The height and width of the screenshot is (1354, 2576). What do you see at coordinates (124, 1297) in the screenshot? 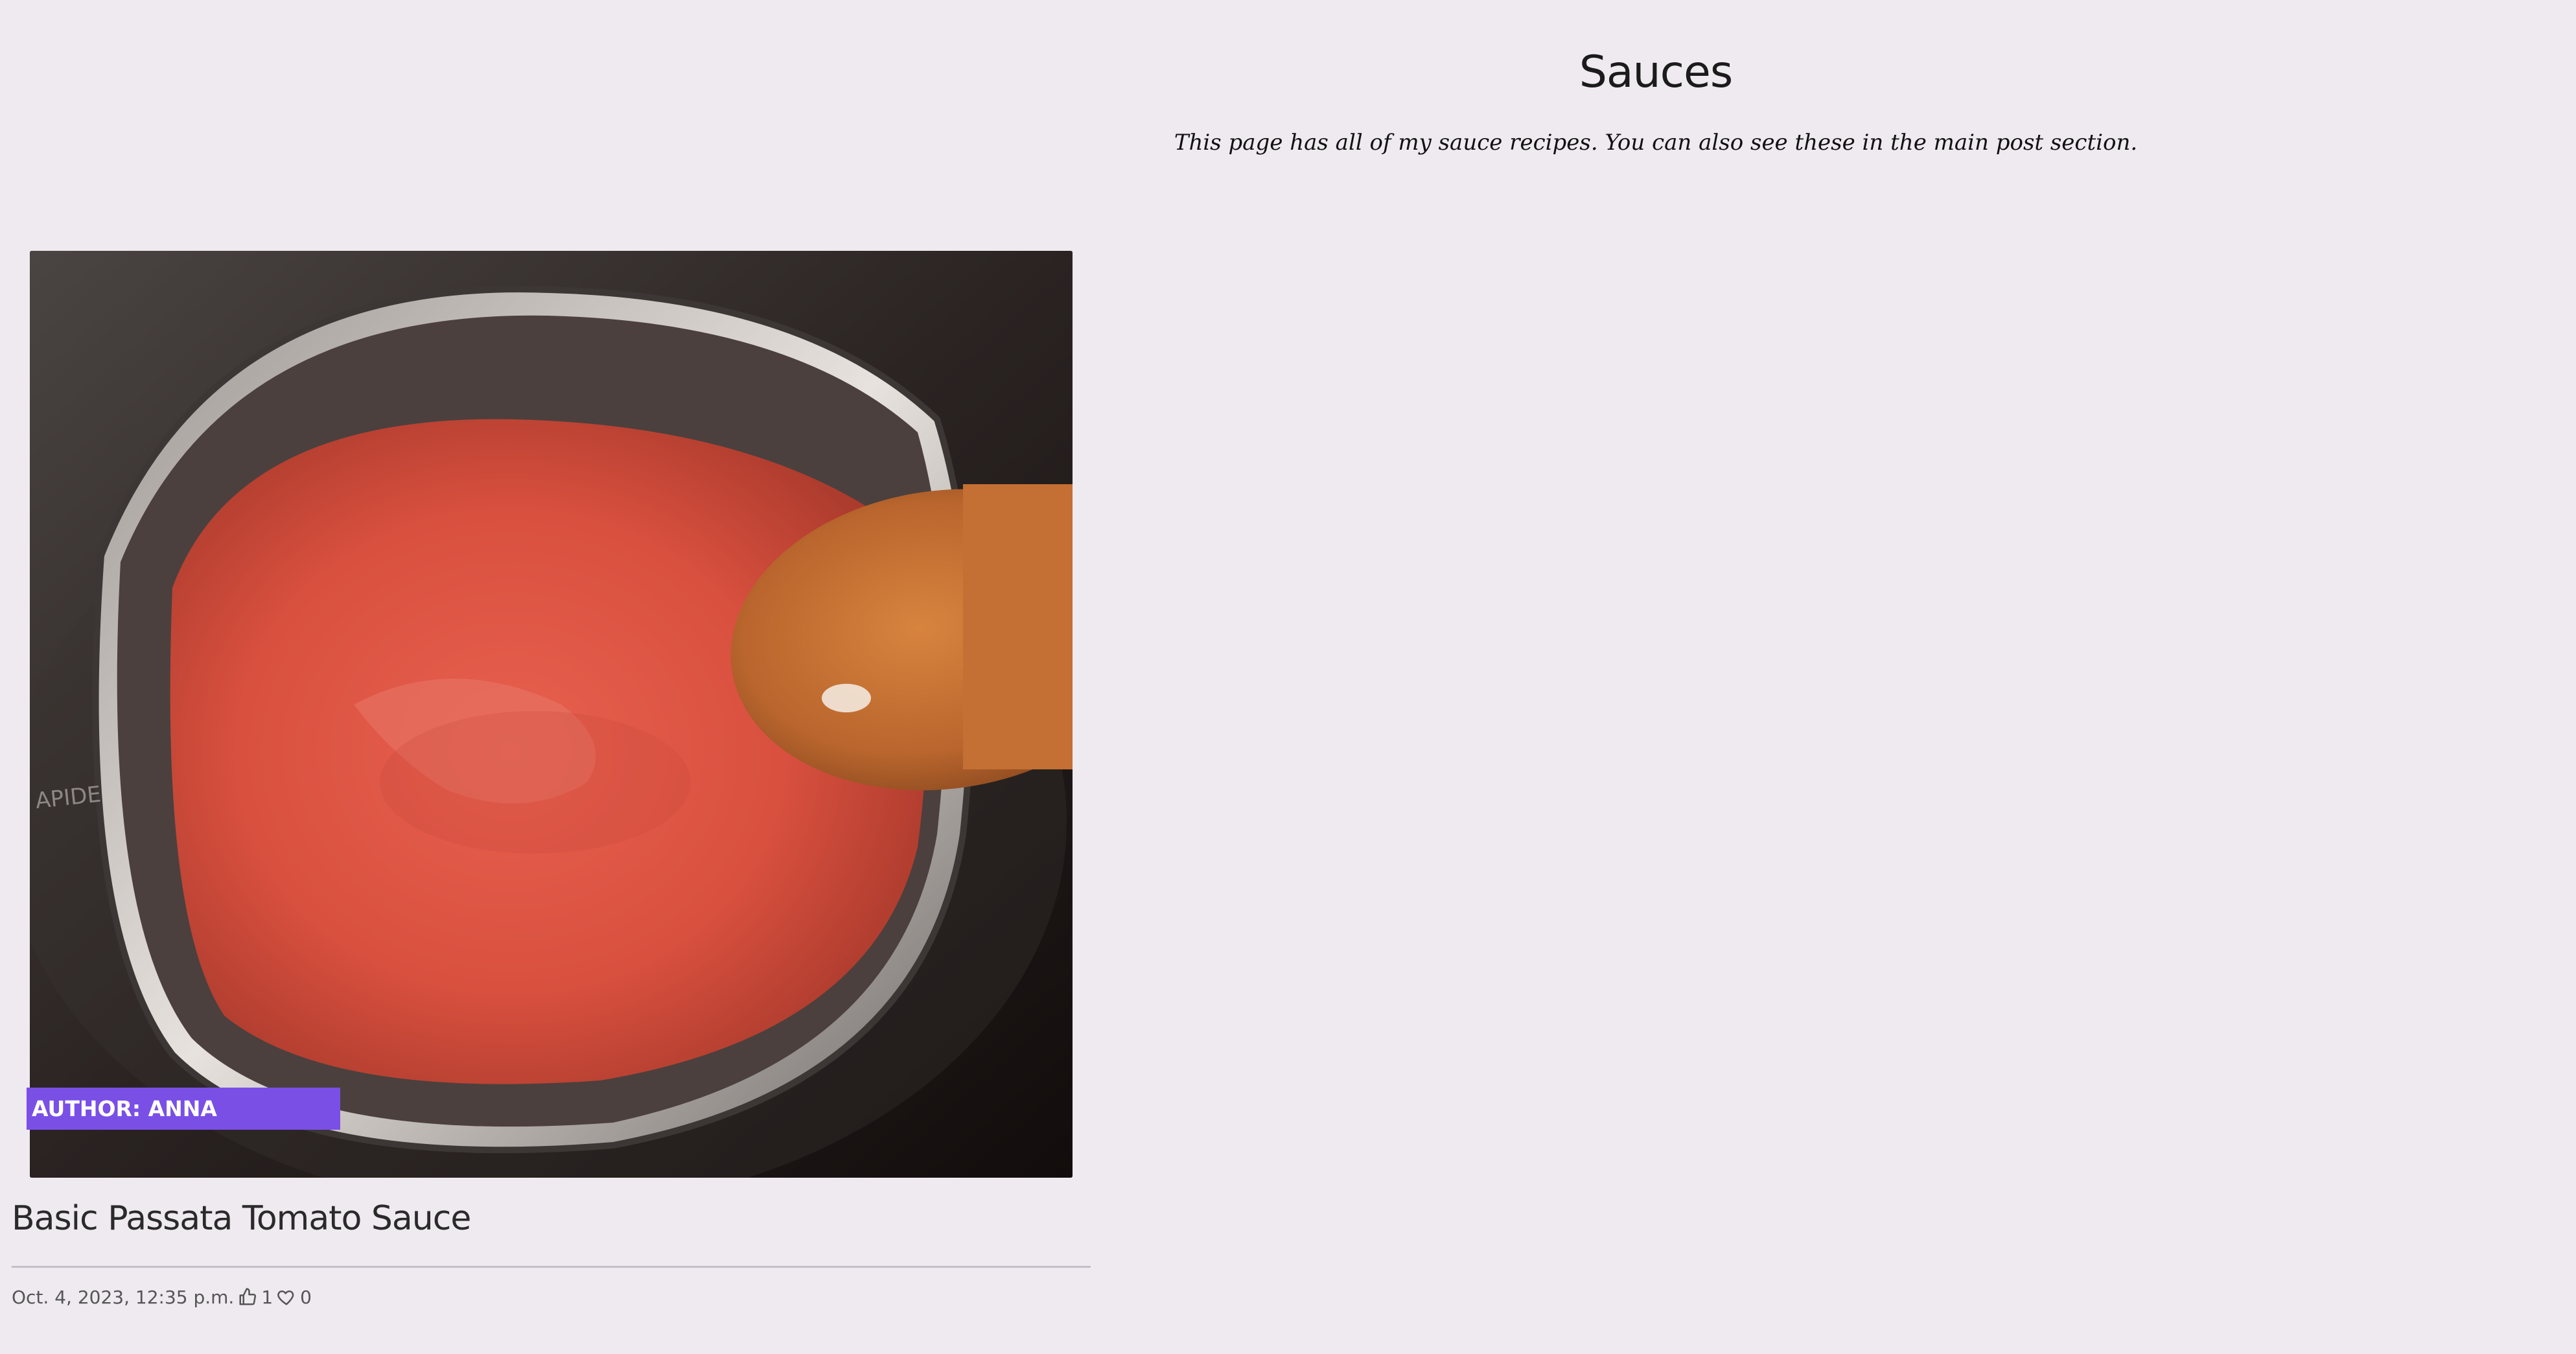
I see `post-date: Oct. 4, 2023, 12:35 p.m.` at bounding box center [124, 1297].